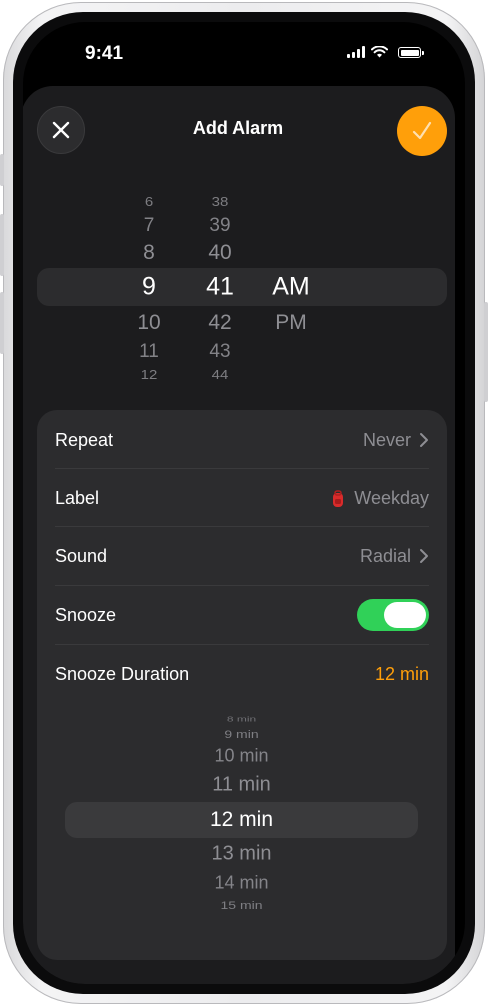 The width and height of the screenshot is (490, 1008). Describe the element at coordinates (220, 202) in the screenshot. I see `wheel-item: 38` at that location.